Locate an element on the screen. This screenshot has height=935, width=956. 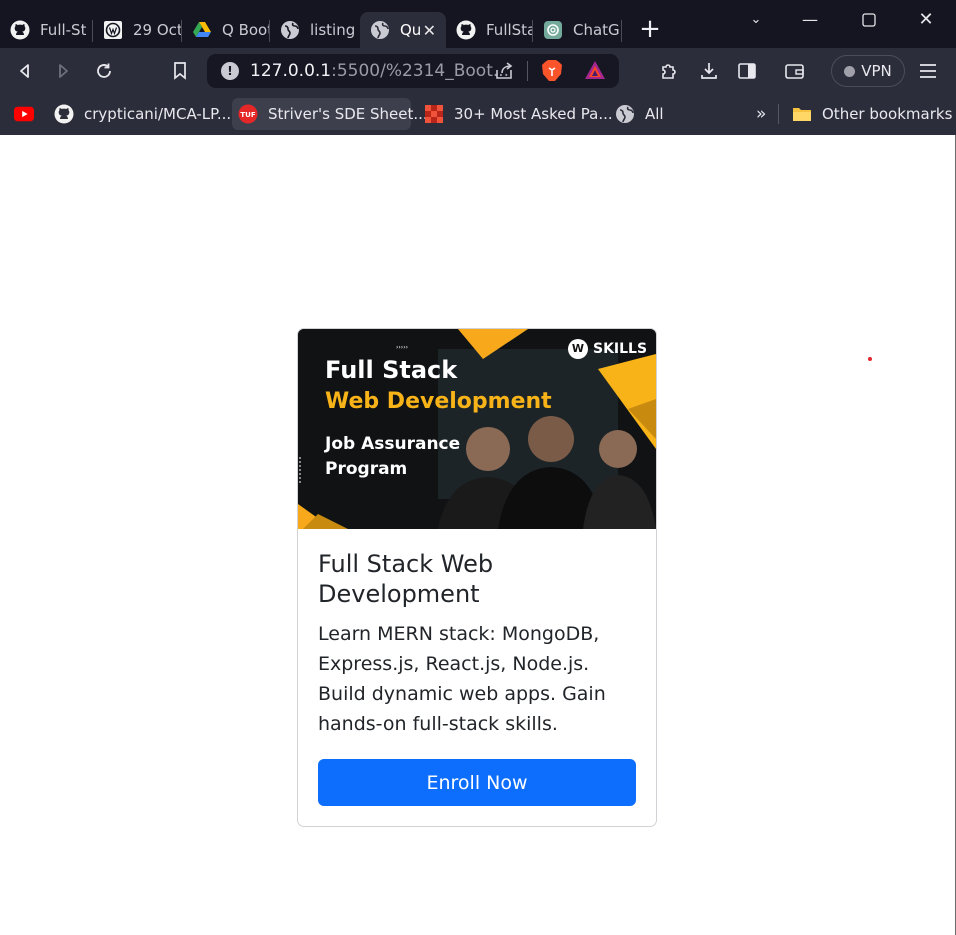
bookmark-youtube is located at coordinates (29, 114).